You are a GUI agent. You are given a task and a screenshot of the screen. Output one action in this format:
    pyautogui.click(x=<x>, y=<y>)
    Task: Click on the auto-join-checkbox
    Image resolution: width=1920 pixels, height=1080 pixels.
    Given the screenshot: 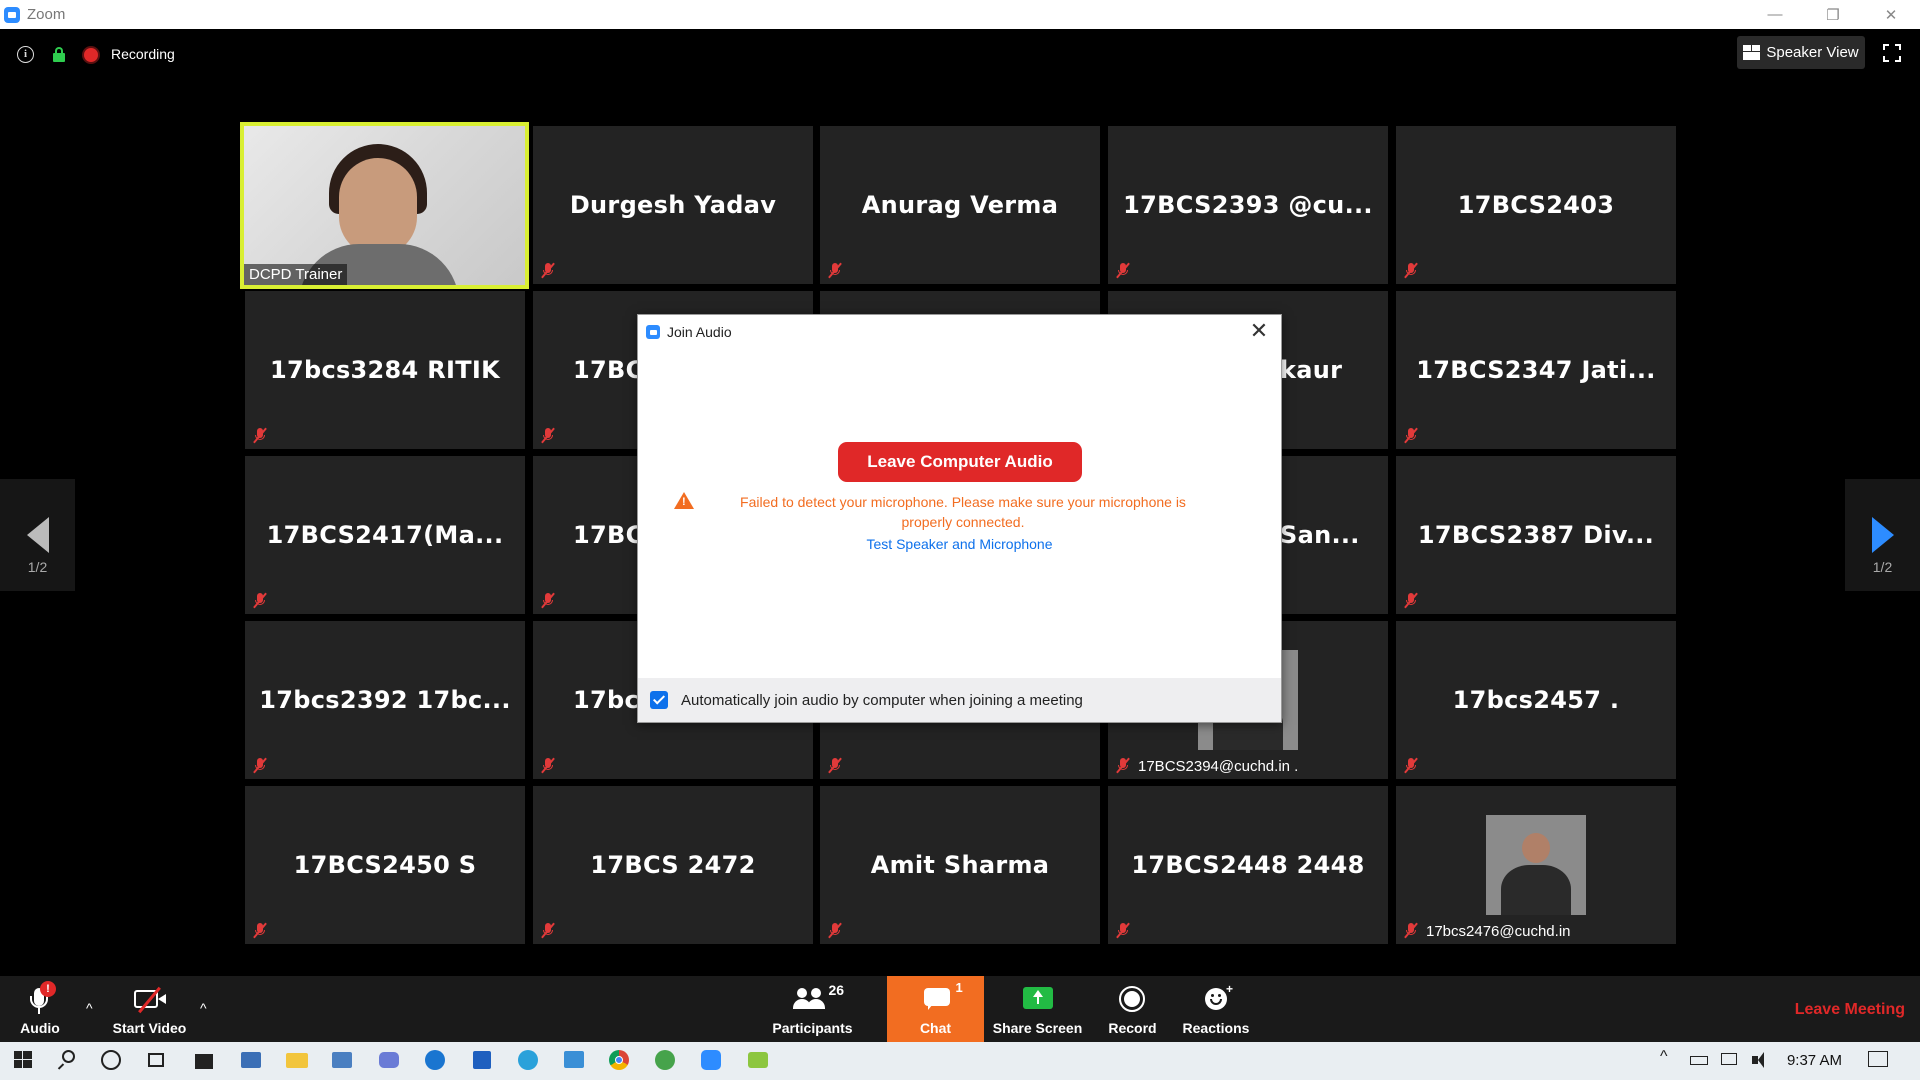 What is the action you would take?
    pyautogui.click(x=659, y=700)
    